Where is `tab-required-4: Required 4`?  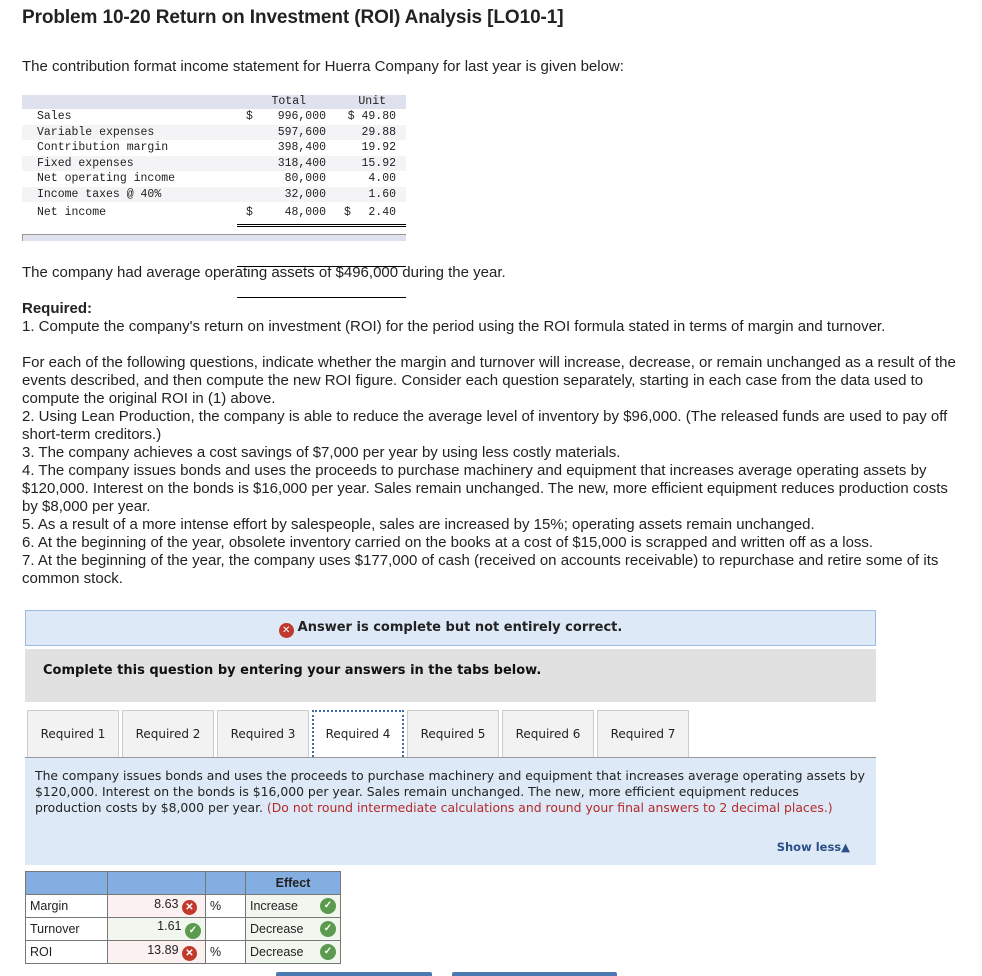
tab-required-4: Required 4 is located at coordinates (358, 733).